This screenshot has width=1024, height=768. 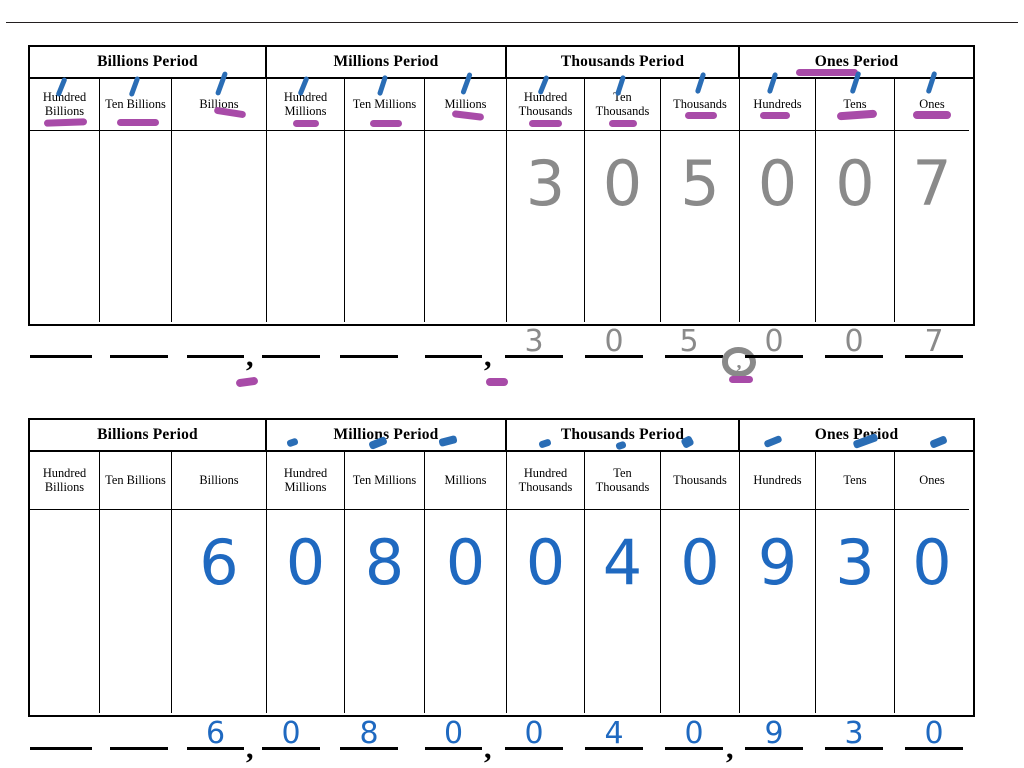 What do you see at coordinates (700, 101) in the screenshot?
I see `table1-name-thousands: Thousands` at bounding box center [700, 101].